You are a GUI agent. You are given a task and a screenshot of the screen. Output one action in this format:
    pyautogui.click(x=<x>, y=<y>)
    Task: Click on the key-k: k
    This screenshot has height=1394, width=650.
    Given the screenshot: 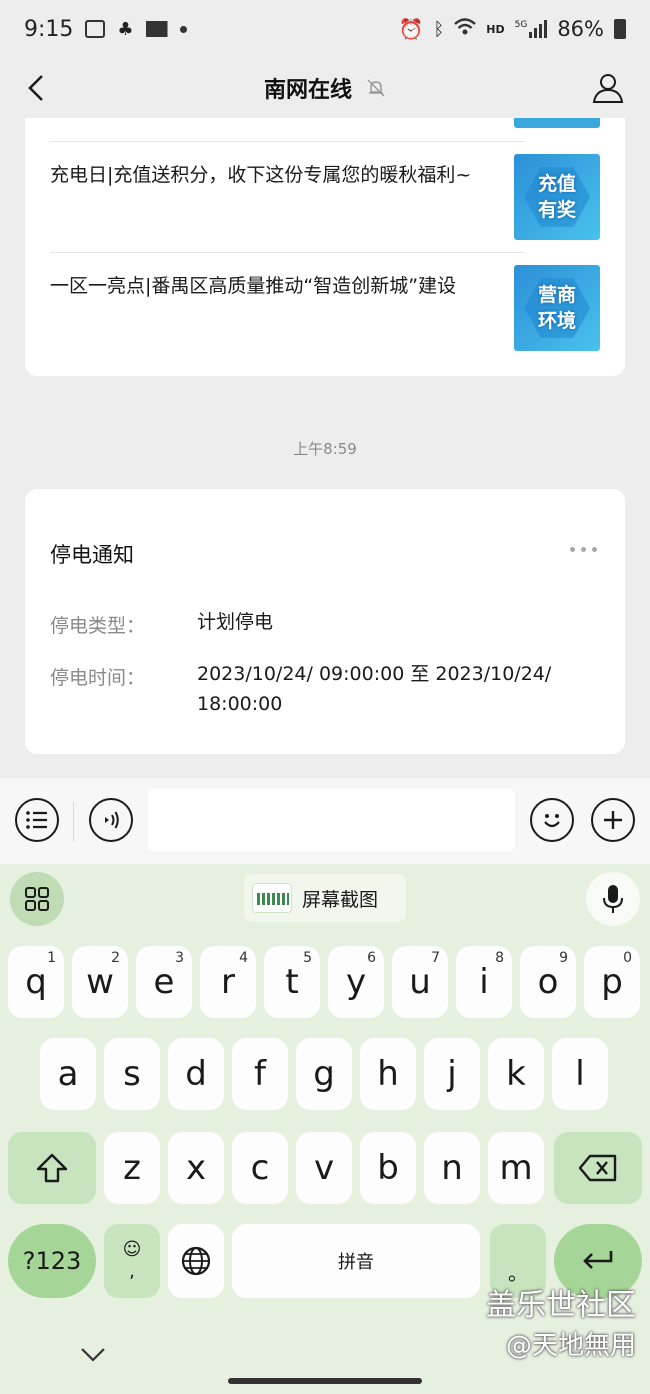 What is the action you would take?
    pyautogui.click(x=516, y=1074)
    